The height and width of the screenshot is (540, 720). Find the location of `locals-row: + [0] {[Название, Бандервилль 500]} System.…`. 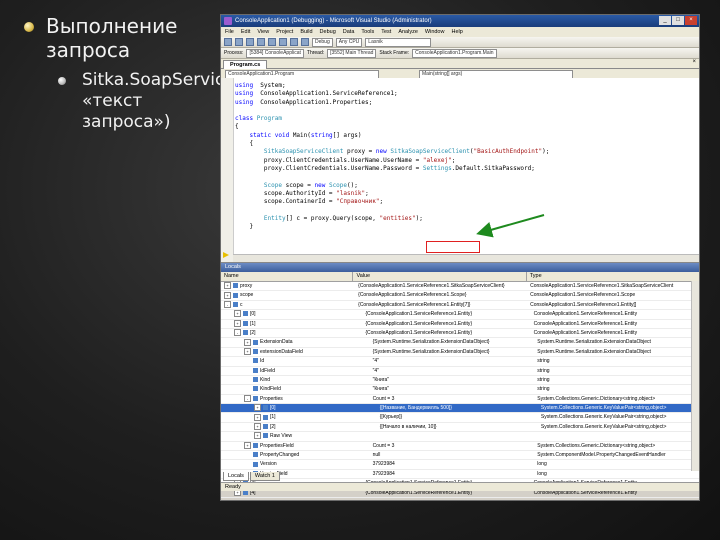

locals-row: + [0] {[Название, Бандервилль 500]} System.… is located at coordinates (460, 409).